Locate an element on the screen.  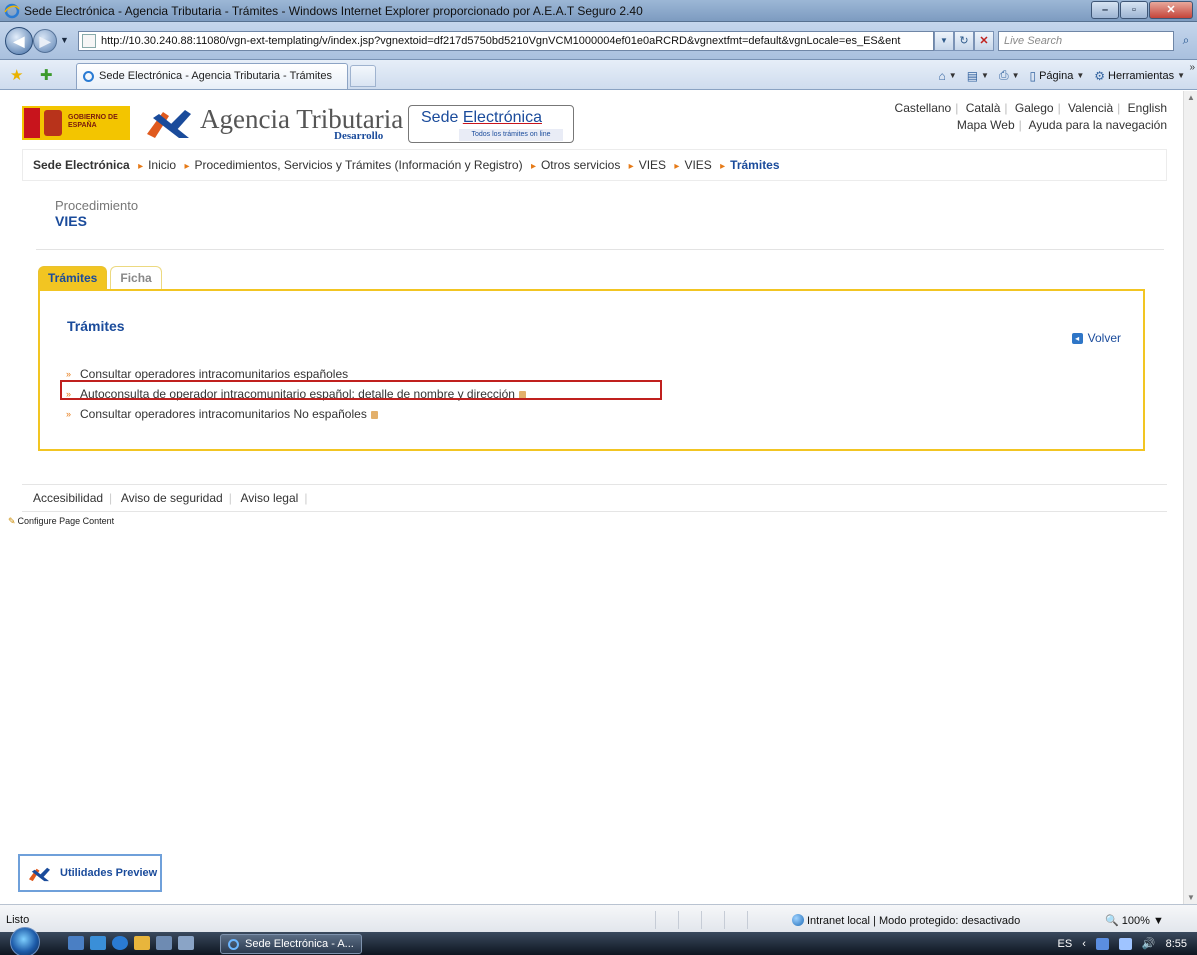
search-icon: ⌕ is located at coordinates (1186, 41).